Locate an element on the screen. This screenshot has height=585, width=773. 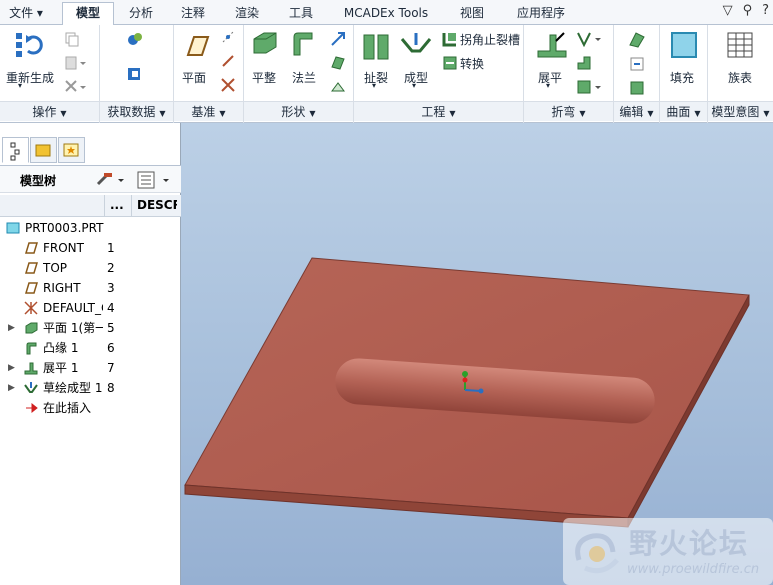
group-get-data: 获取数据 ▼ is located at coordinates (137, 74).